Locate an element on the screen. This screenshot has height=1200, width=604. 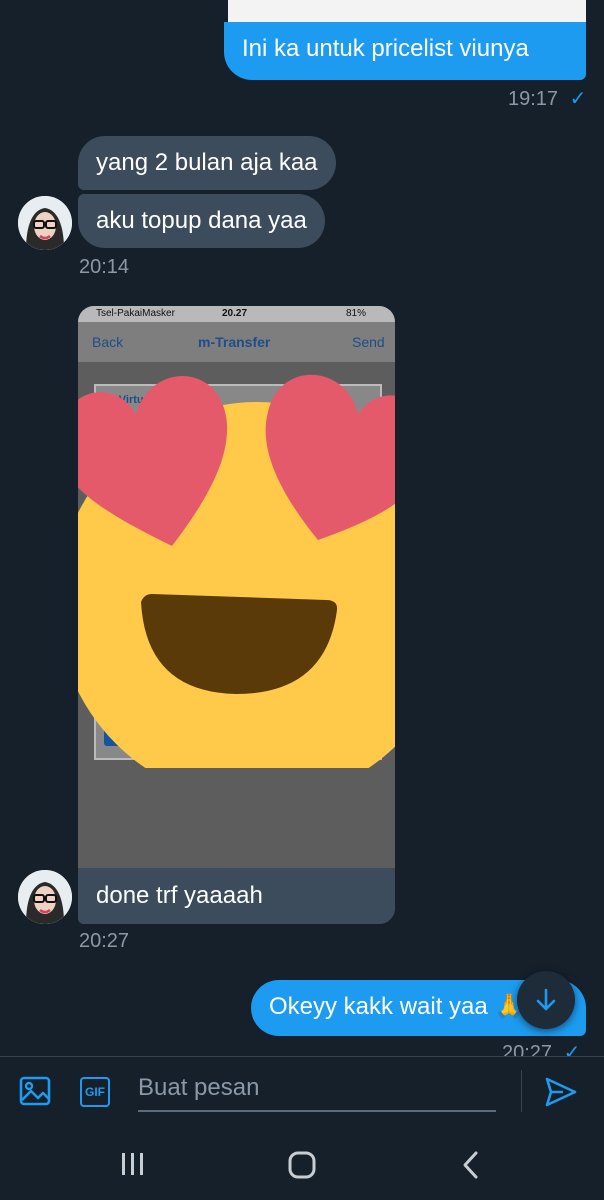
read-check-icon: ✓ is located at coordinates (578, 99).